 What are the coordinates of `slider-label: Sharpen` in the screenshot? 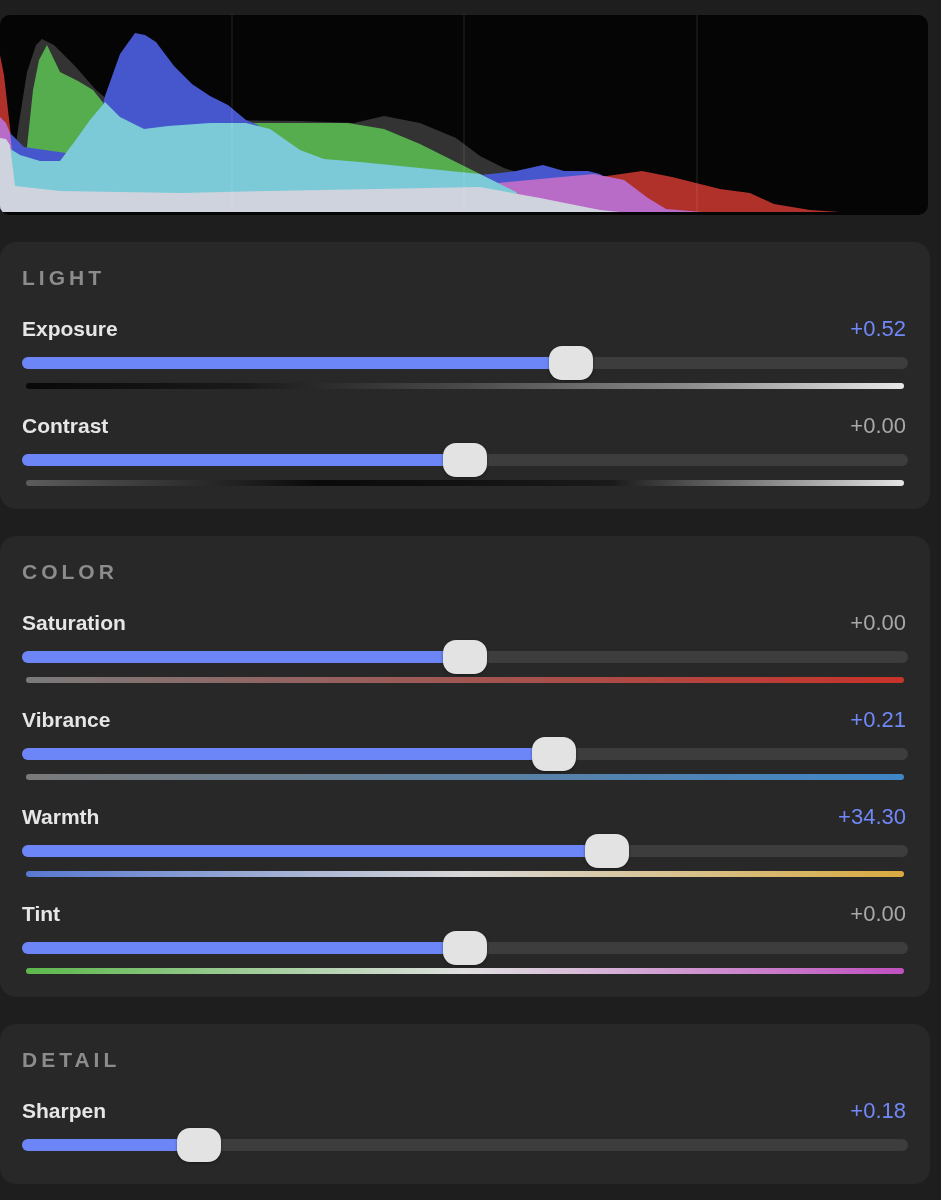 It's located at (64, 1111).